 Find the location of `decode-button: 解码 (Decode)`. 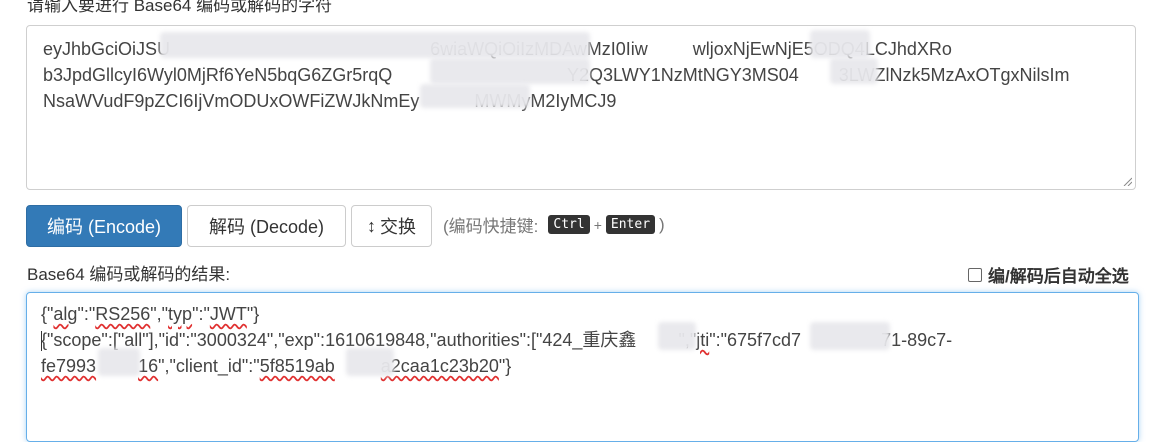

decode-button: 解码 (Decode) is located at coordinates (266, 226).